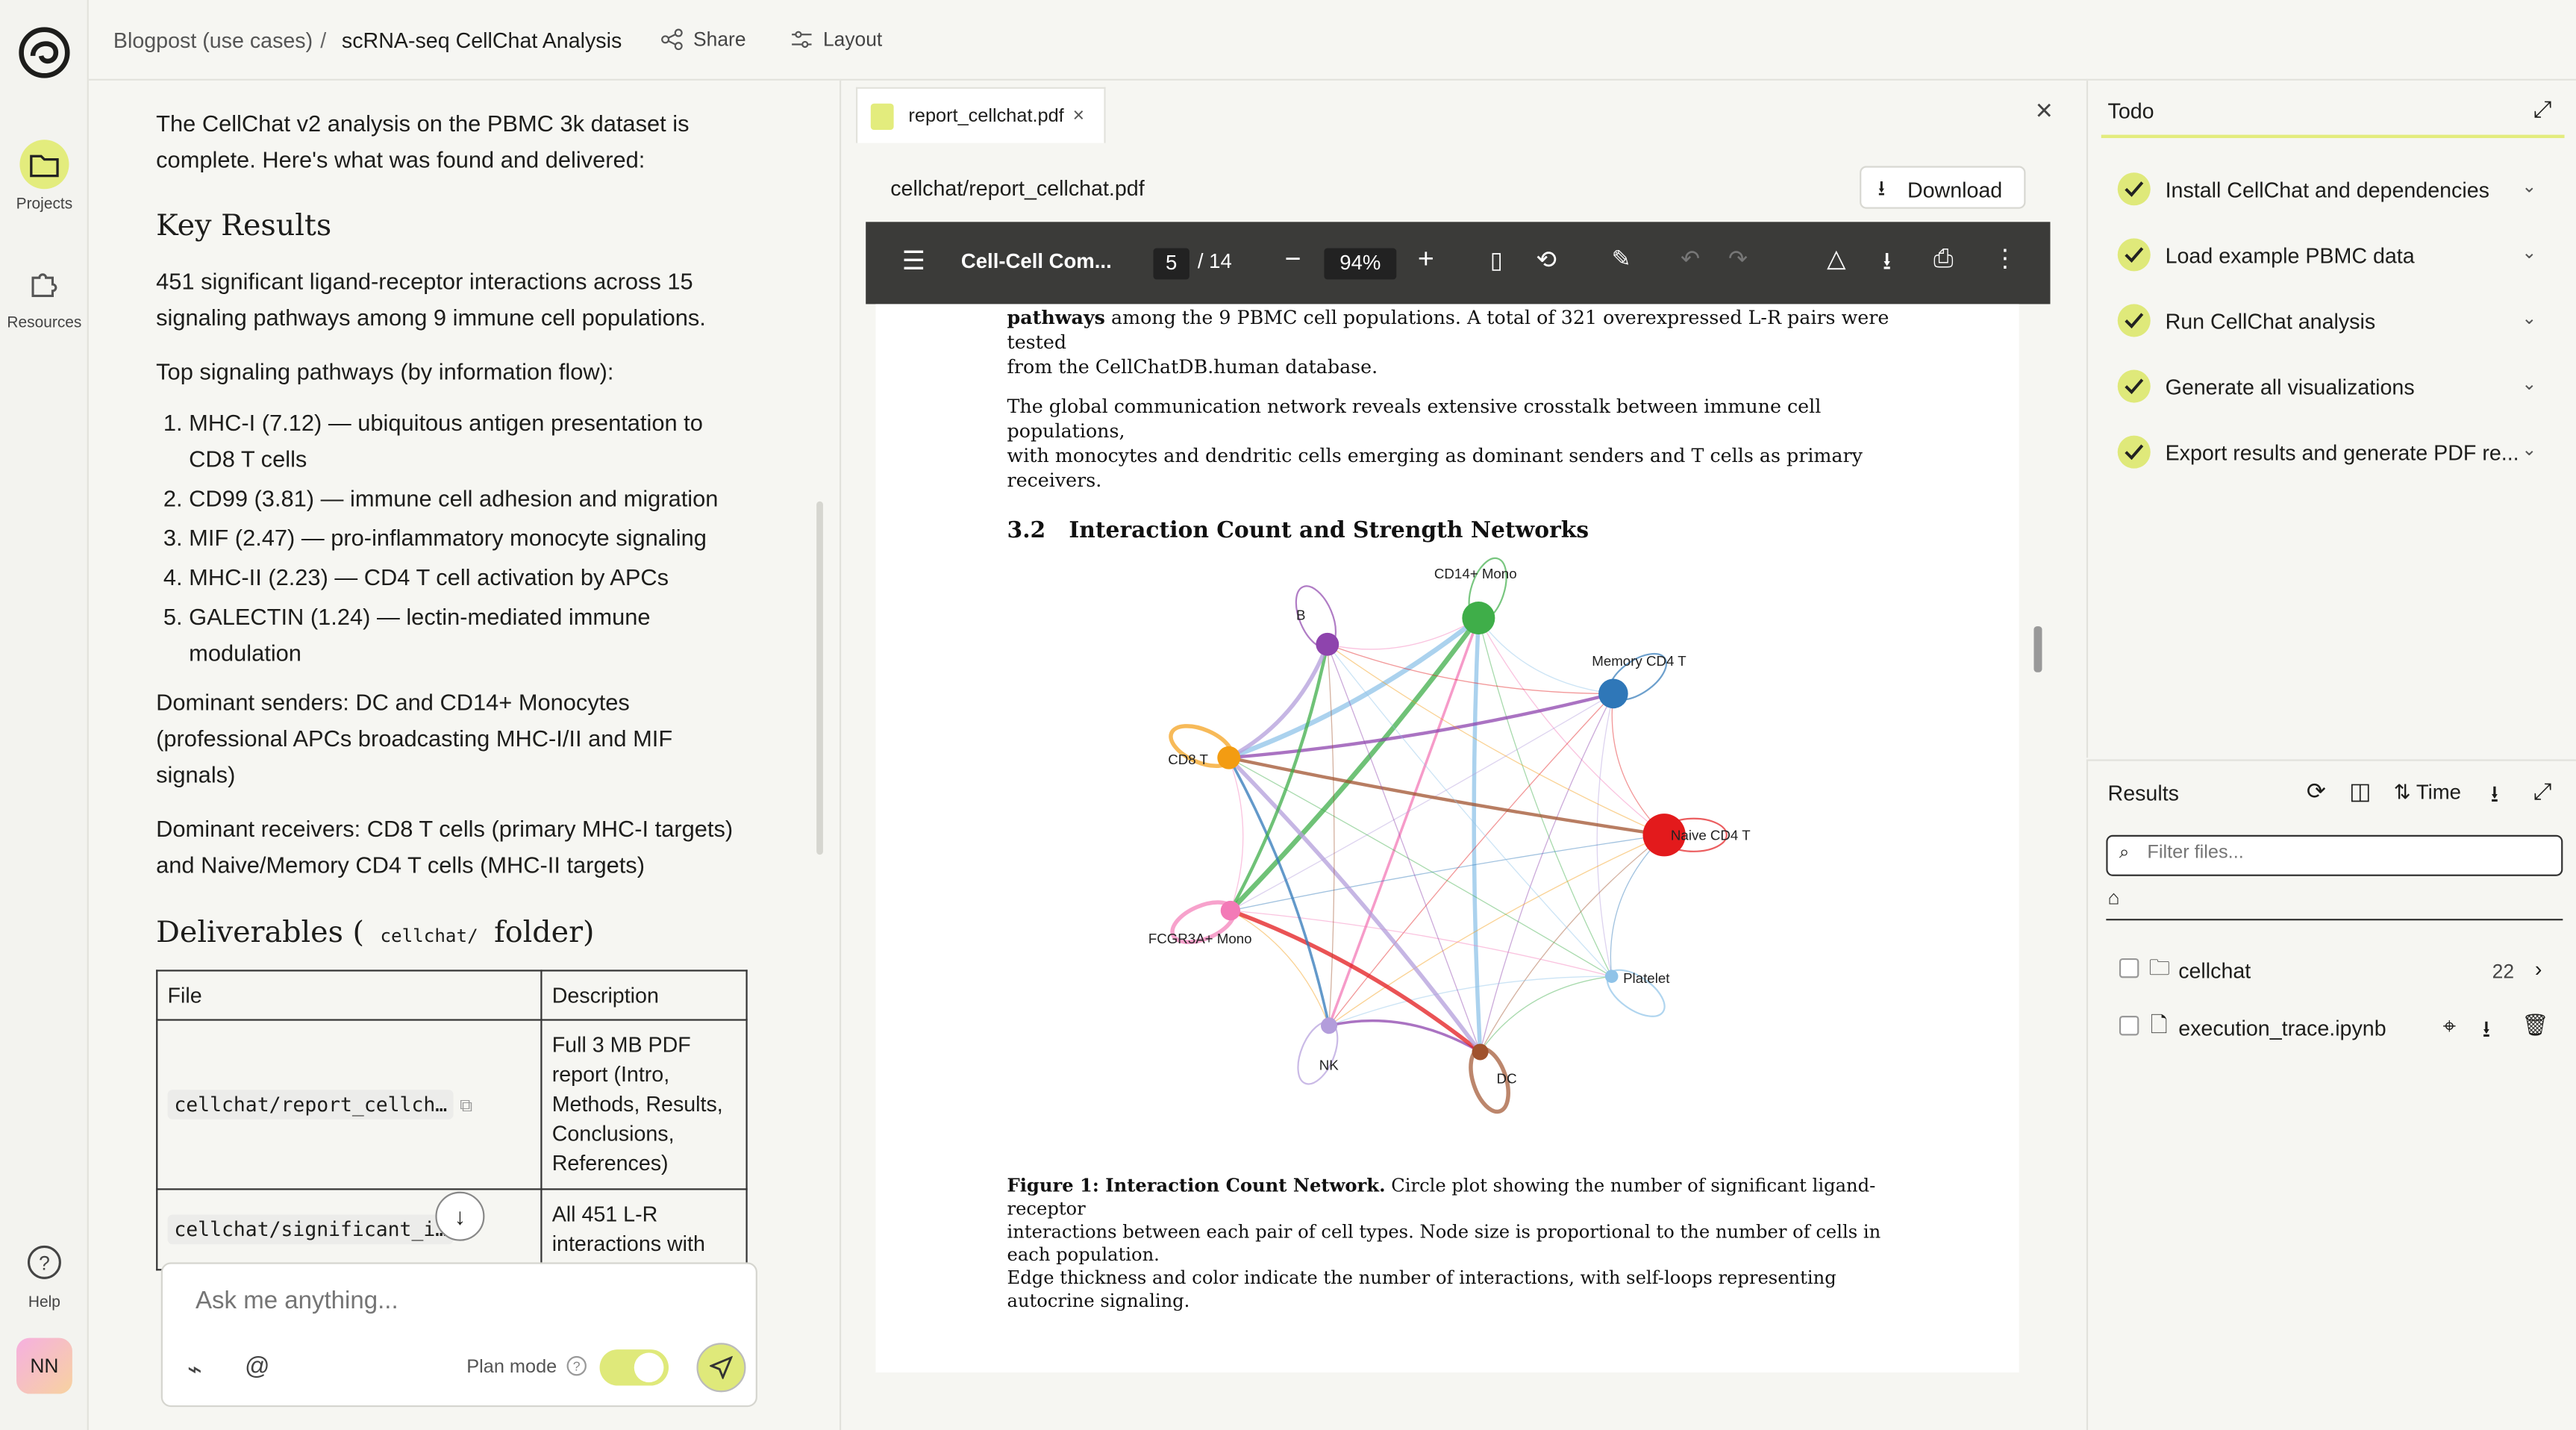  I want to click on add-shape-icon: △, so click(1836, 257).